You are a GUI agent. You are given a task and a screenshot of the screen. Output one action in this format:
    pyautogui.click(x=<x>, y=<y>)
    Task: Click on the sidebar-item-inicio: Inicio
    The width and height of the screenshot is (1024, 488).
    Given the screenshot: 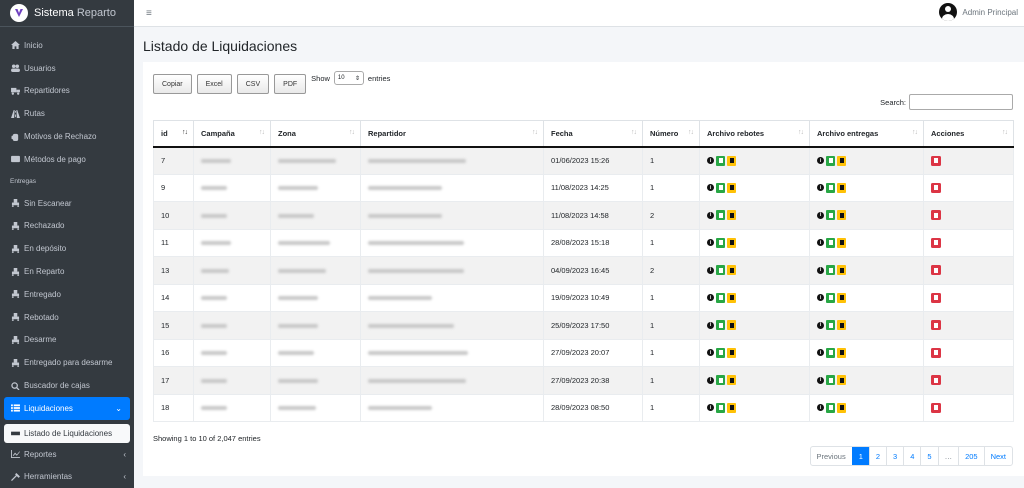 What is the action you would take?
    pyautogui.click(x=67, y=45)
    